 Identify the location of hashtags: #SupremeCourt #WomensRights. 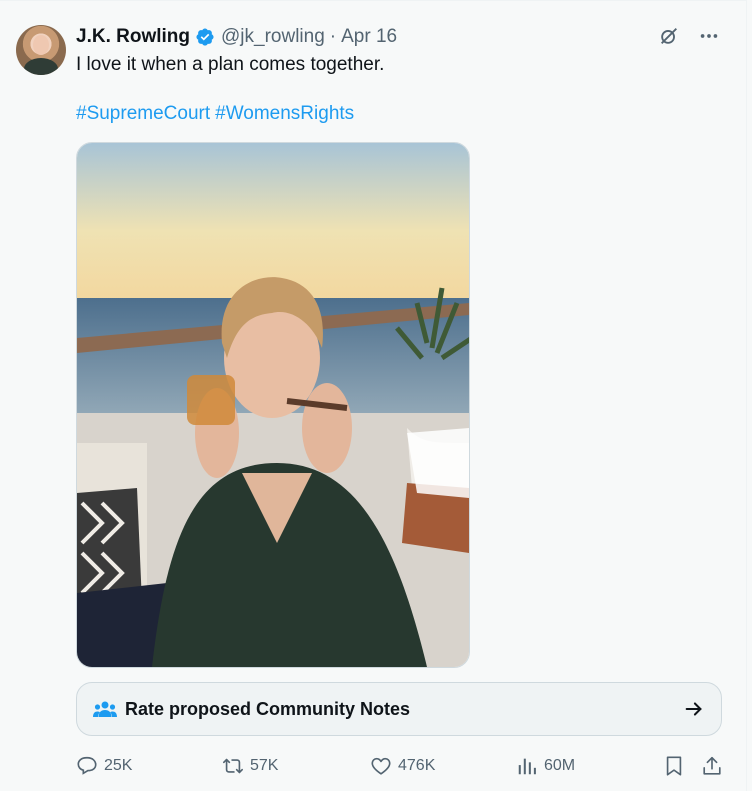
(215, 114).